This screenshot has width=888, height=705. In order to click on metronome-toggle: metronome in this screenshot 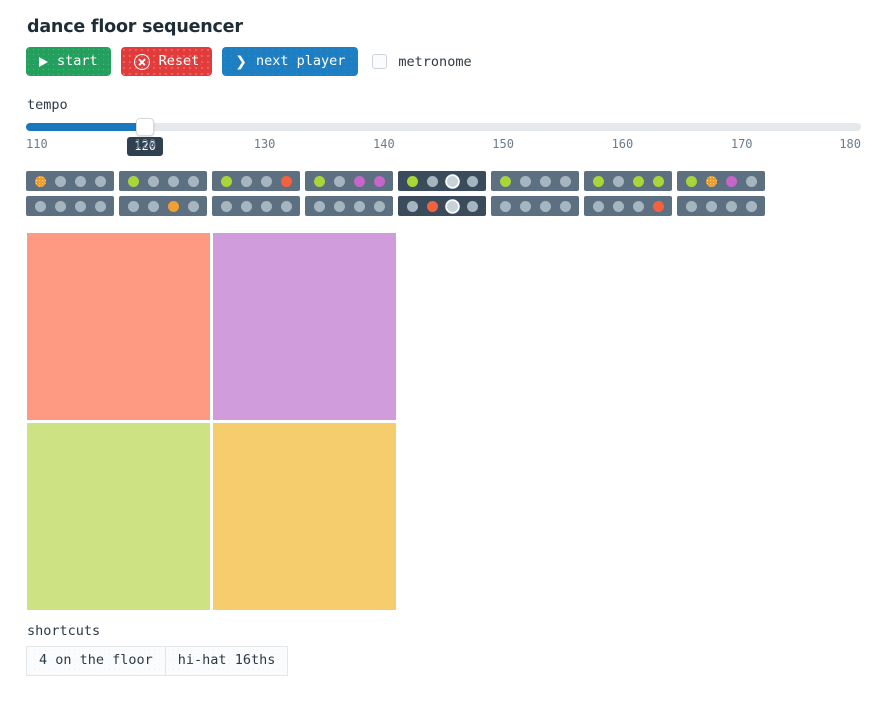, I will do `click(422, 62)`.